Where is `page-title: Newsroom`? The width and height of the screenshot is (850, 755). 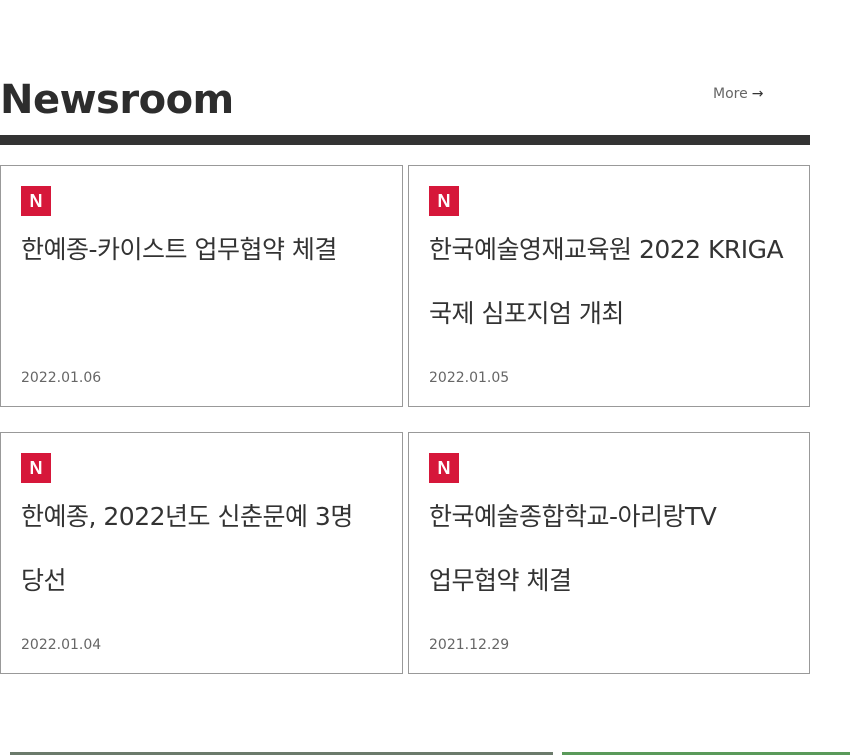 page-title: Newsroom is located at coordinates (117, 100).